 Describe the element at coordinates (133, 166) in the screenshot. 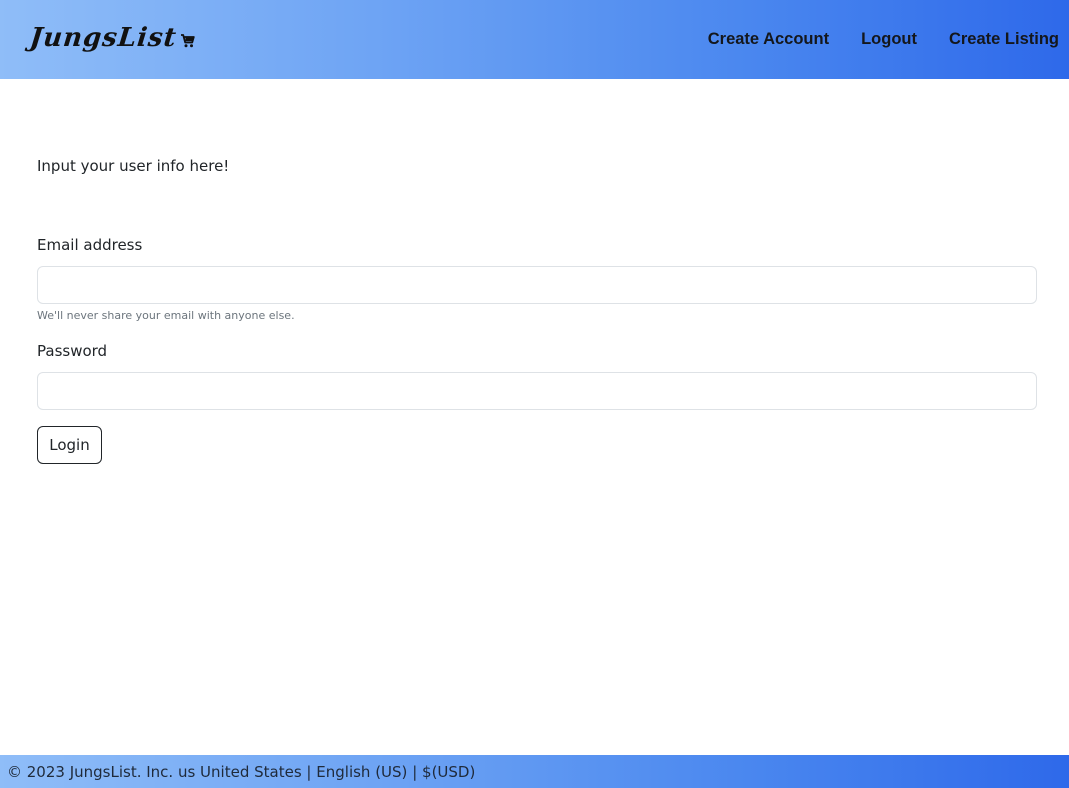

I see `intro-text: Input your user info here!` at that location.